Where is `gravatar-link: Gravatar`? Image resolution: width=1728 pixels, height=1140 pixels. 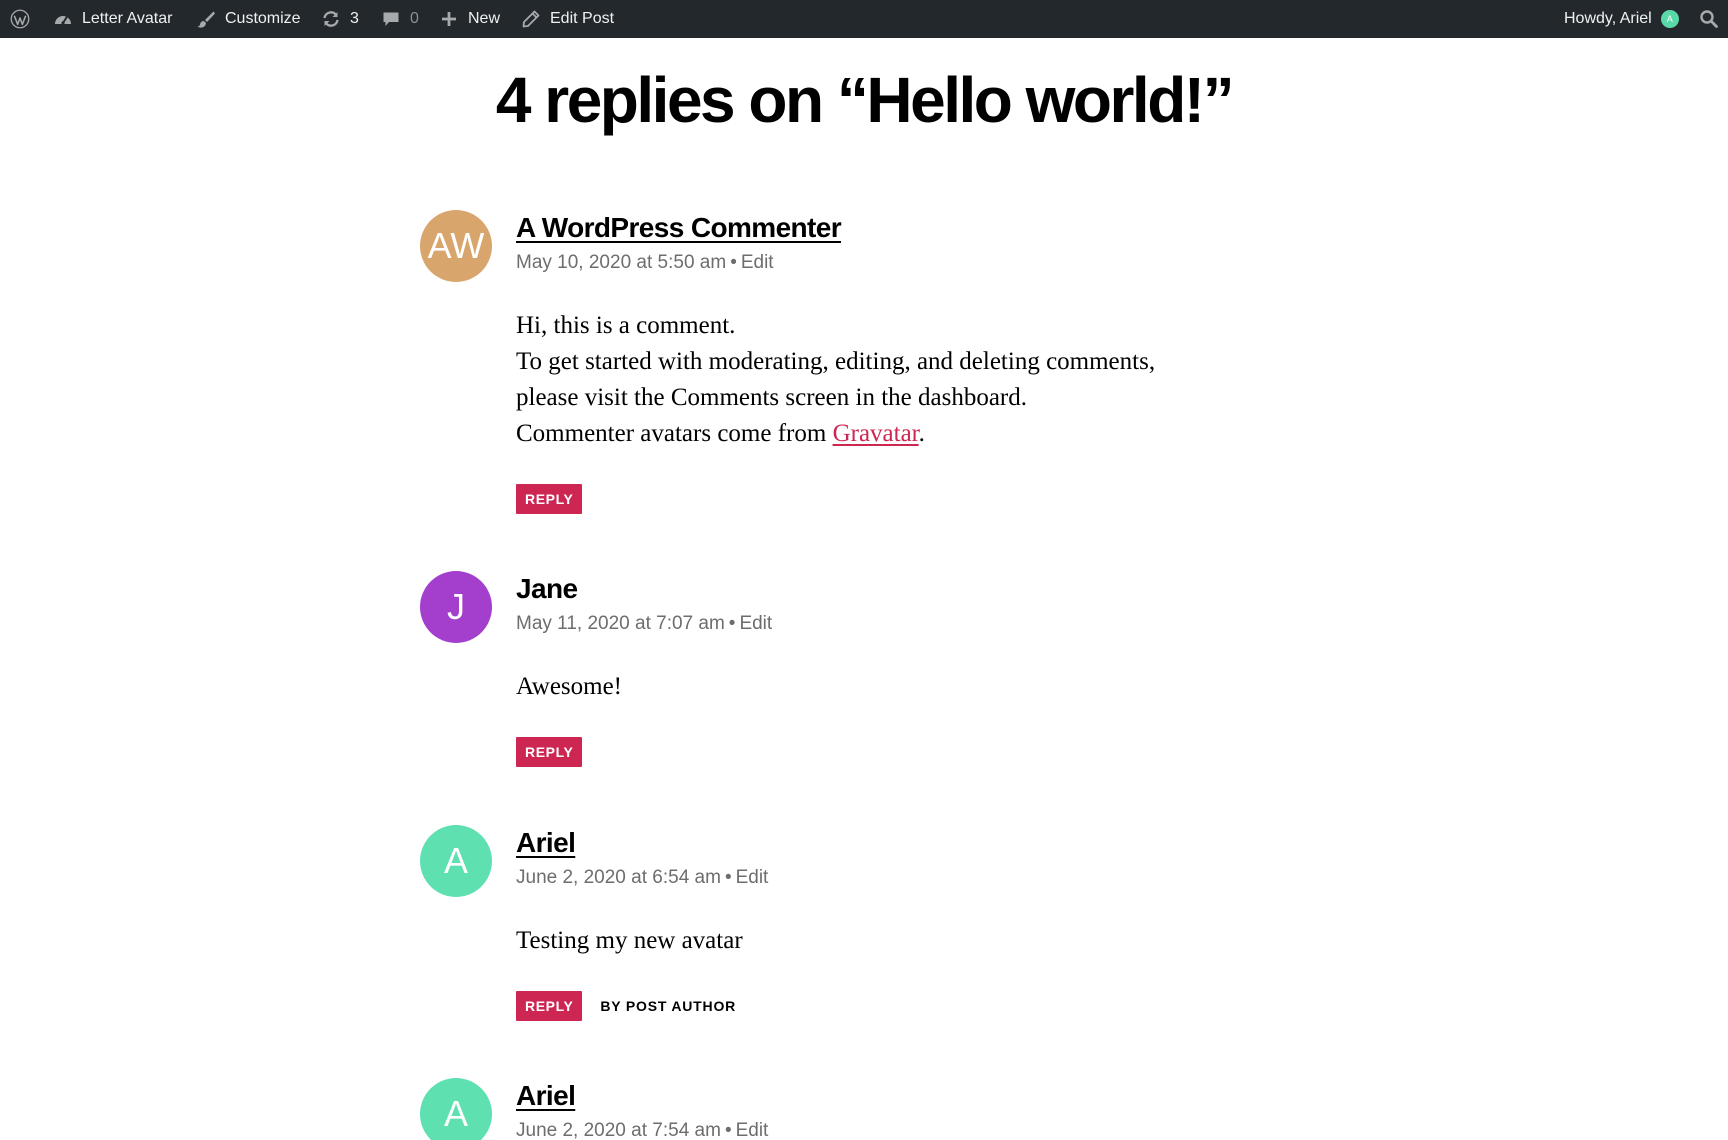 gravatar-link: Gravatar is located at coordinates (876, 433).